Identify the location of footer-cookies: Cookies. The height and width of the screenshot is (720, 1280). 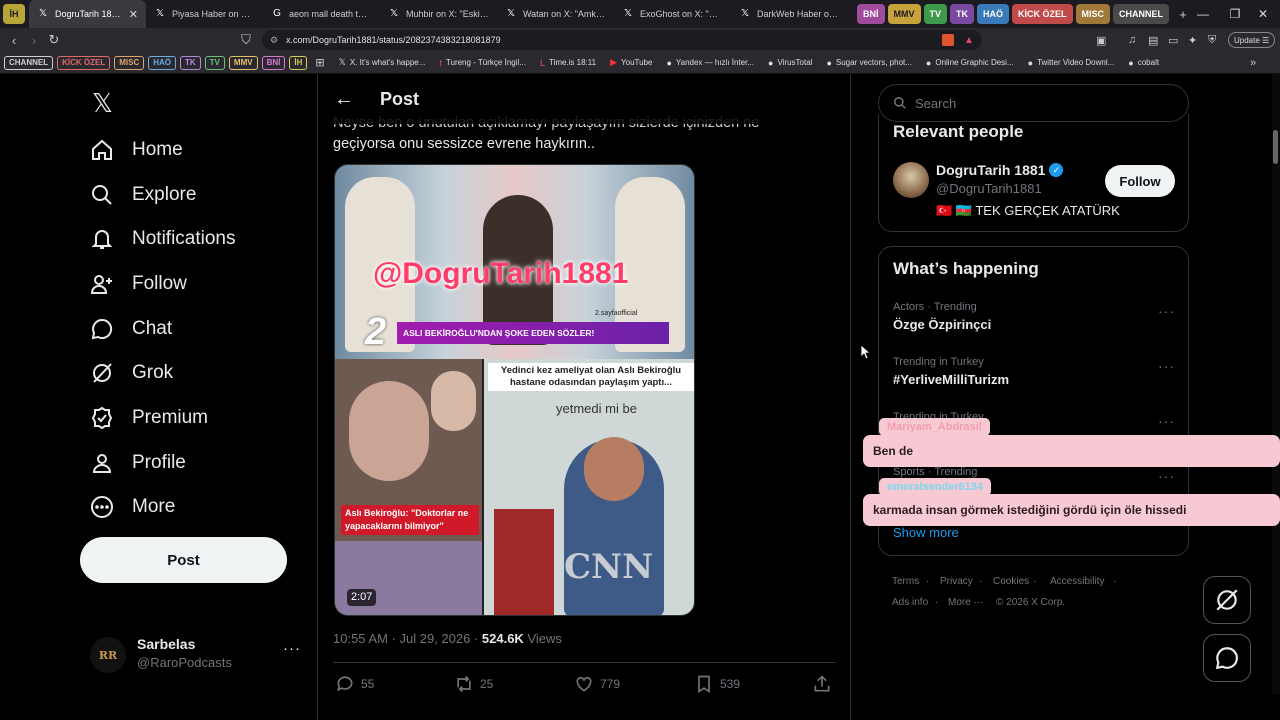
(1011, 581).